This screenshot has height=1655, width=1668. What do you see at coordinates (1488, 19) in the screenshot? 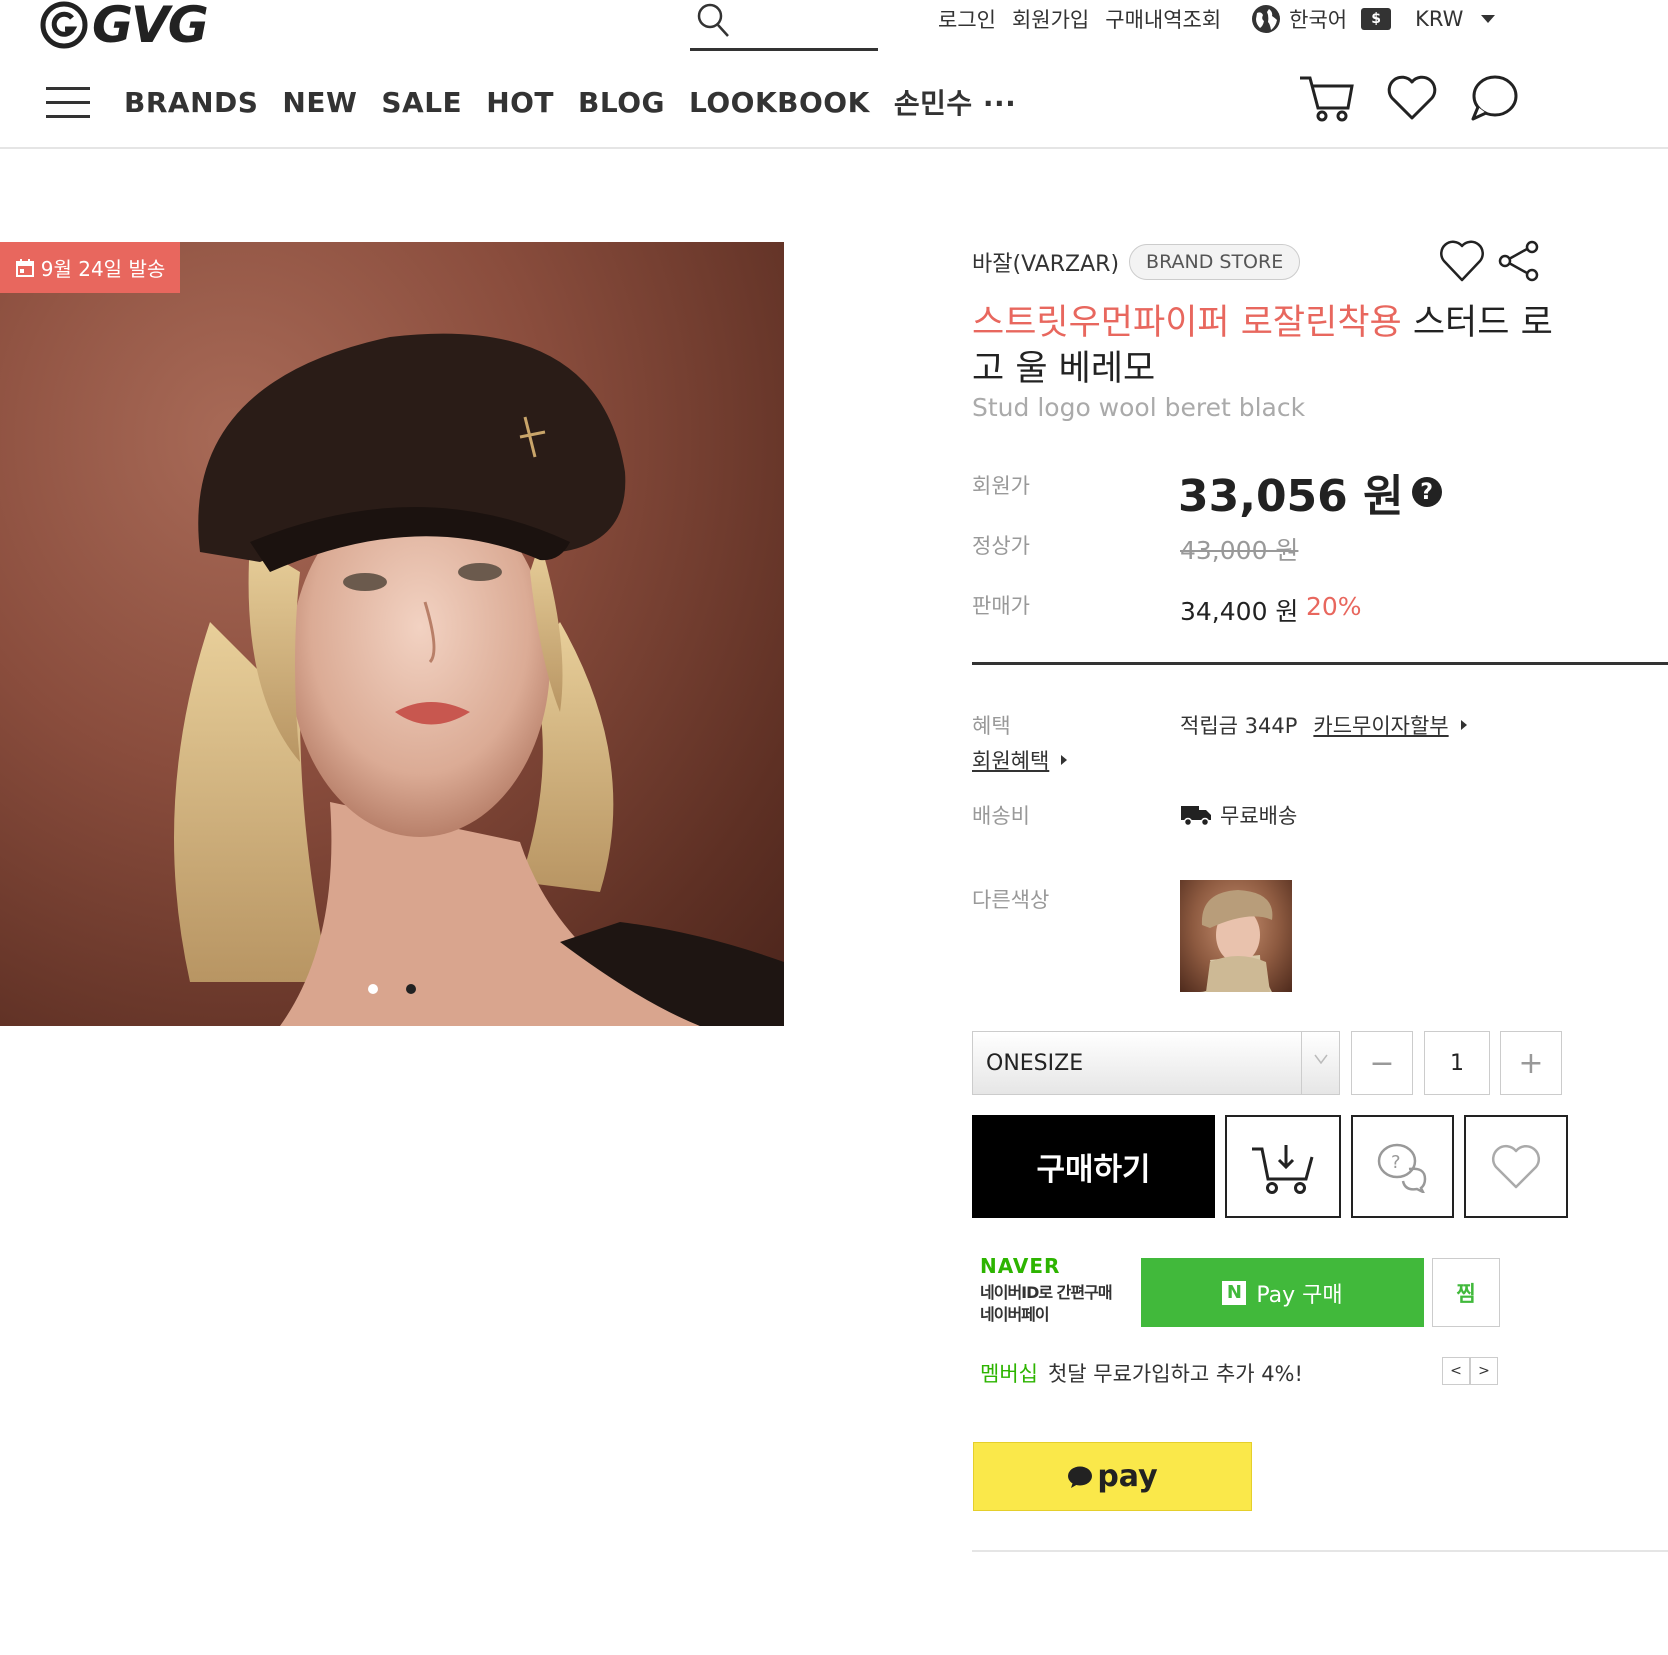
I see `chevron-down-icon` at bounding box center [1488, 19].